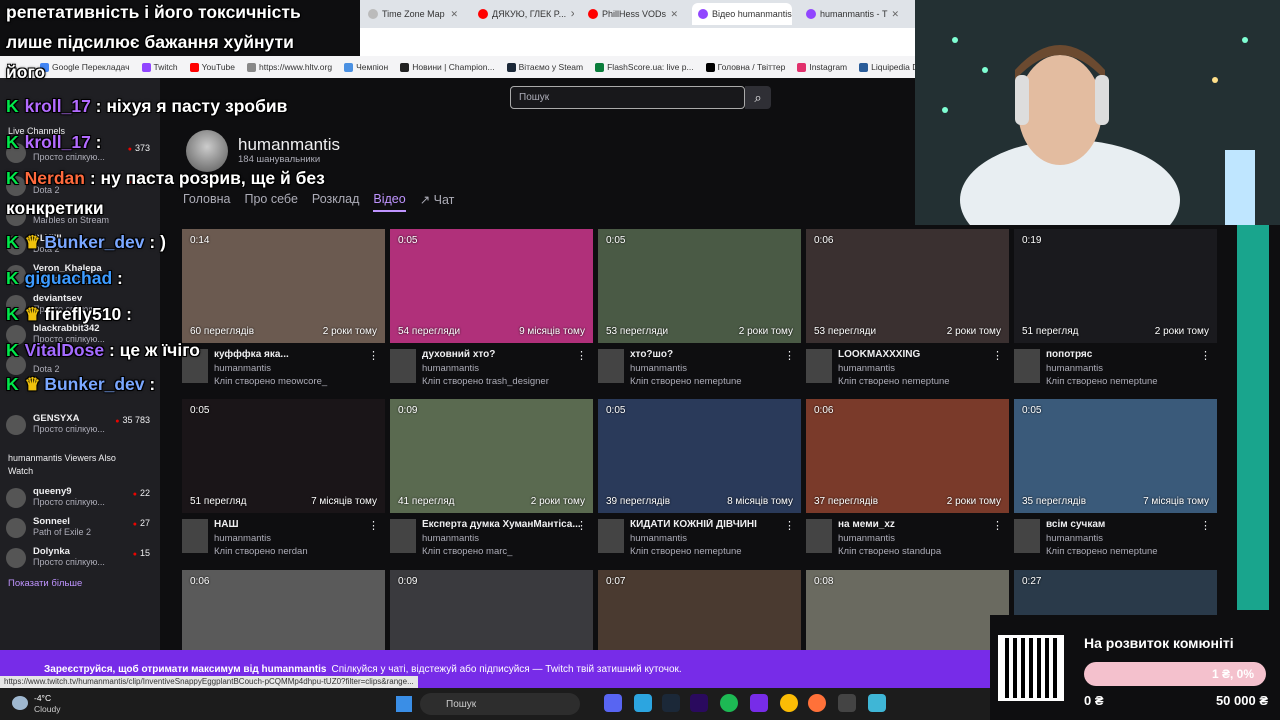  I want to click on clip-card: 0:07, so click(699, 610).